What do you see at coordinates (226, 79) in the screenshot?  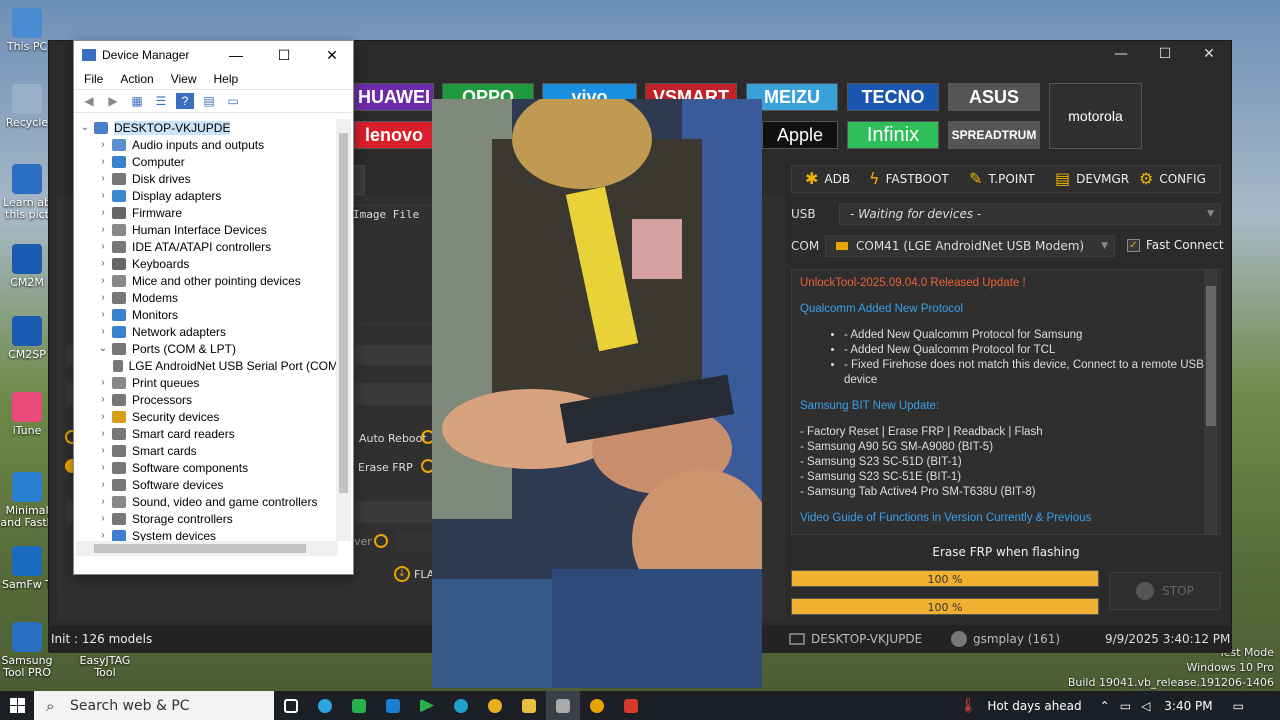 I see `menu-help: Help` at bounding box center [226, 79].